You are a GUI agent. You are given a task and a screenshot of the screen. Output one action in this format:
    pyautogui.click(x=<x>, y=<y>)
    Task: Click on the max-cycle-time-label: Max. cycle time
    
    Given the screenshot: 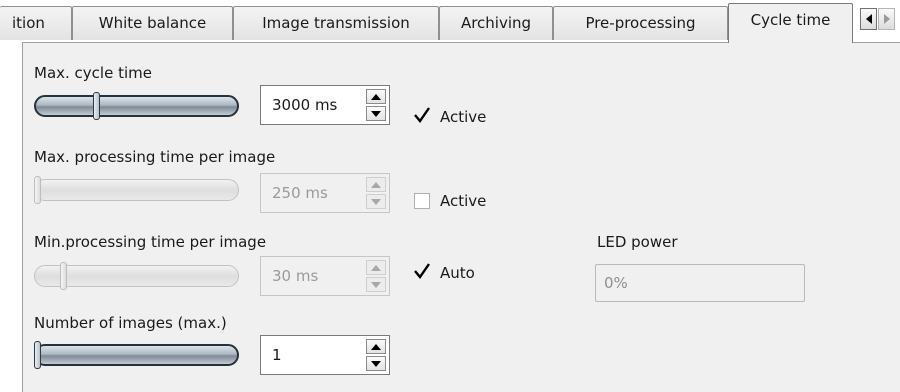 What is the action you would take?
    pyautogui.click(x=93, y=73)
    